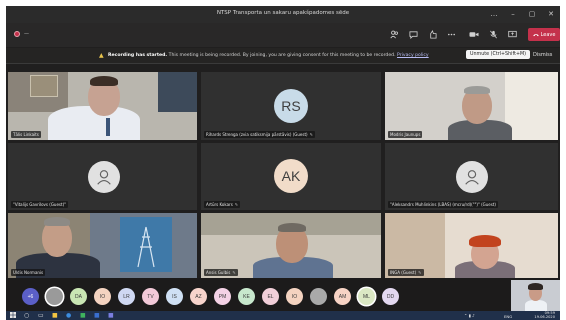  What do you see at coordinates (513, 14) in the screenshot?
I see `minimize-button: –` at bounding box center [513, 14].